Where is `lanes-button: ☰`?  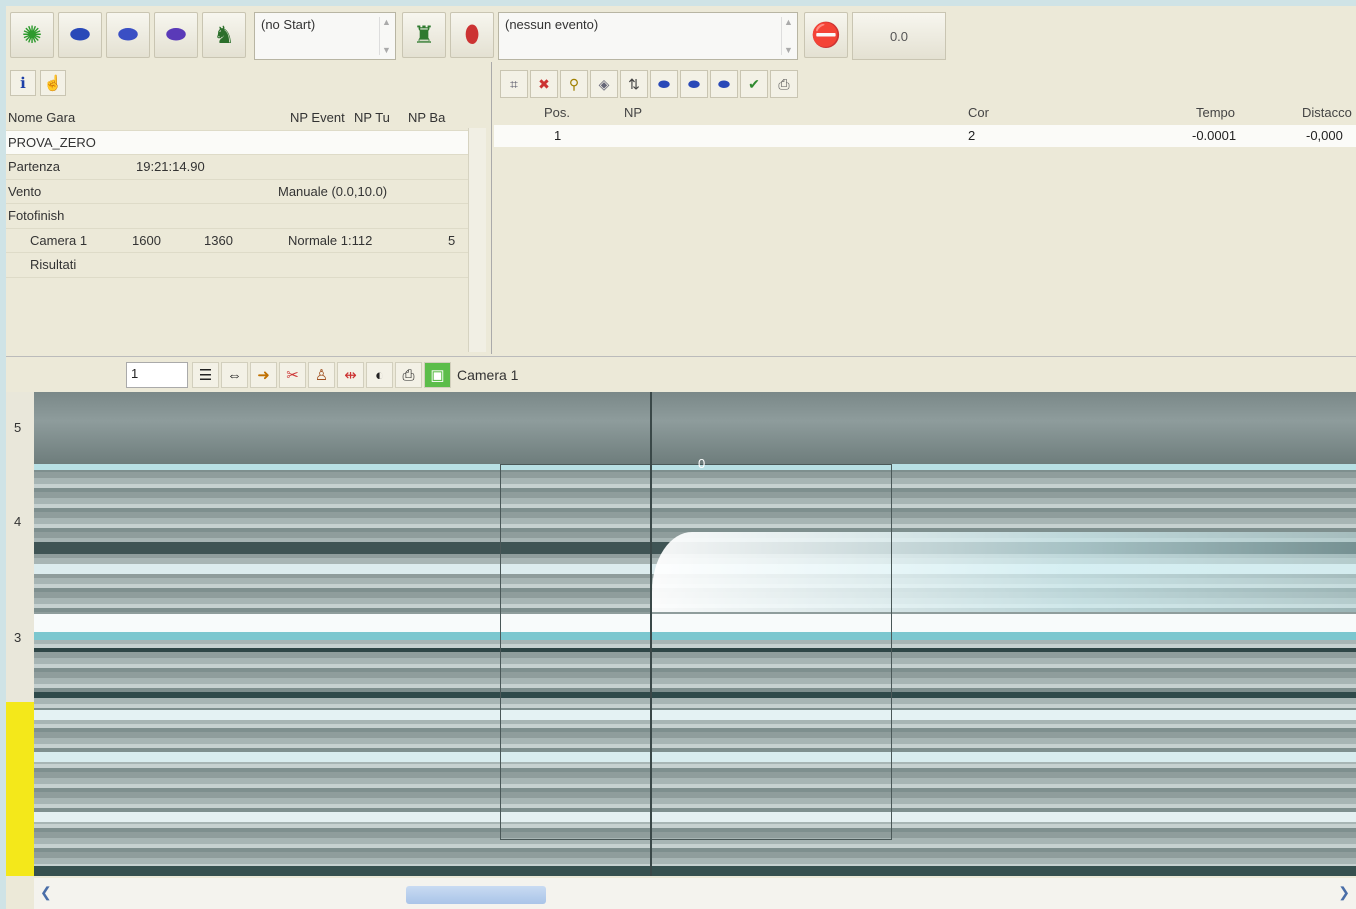 lanes-button: ☰ is located at coordinates (205, 375).